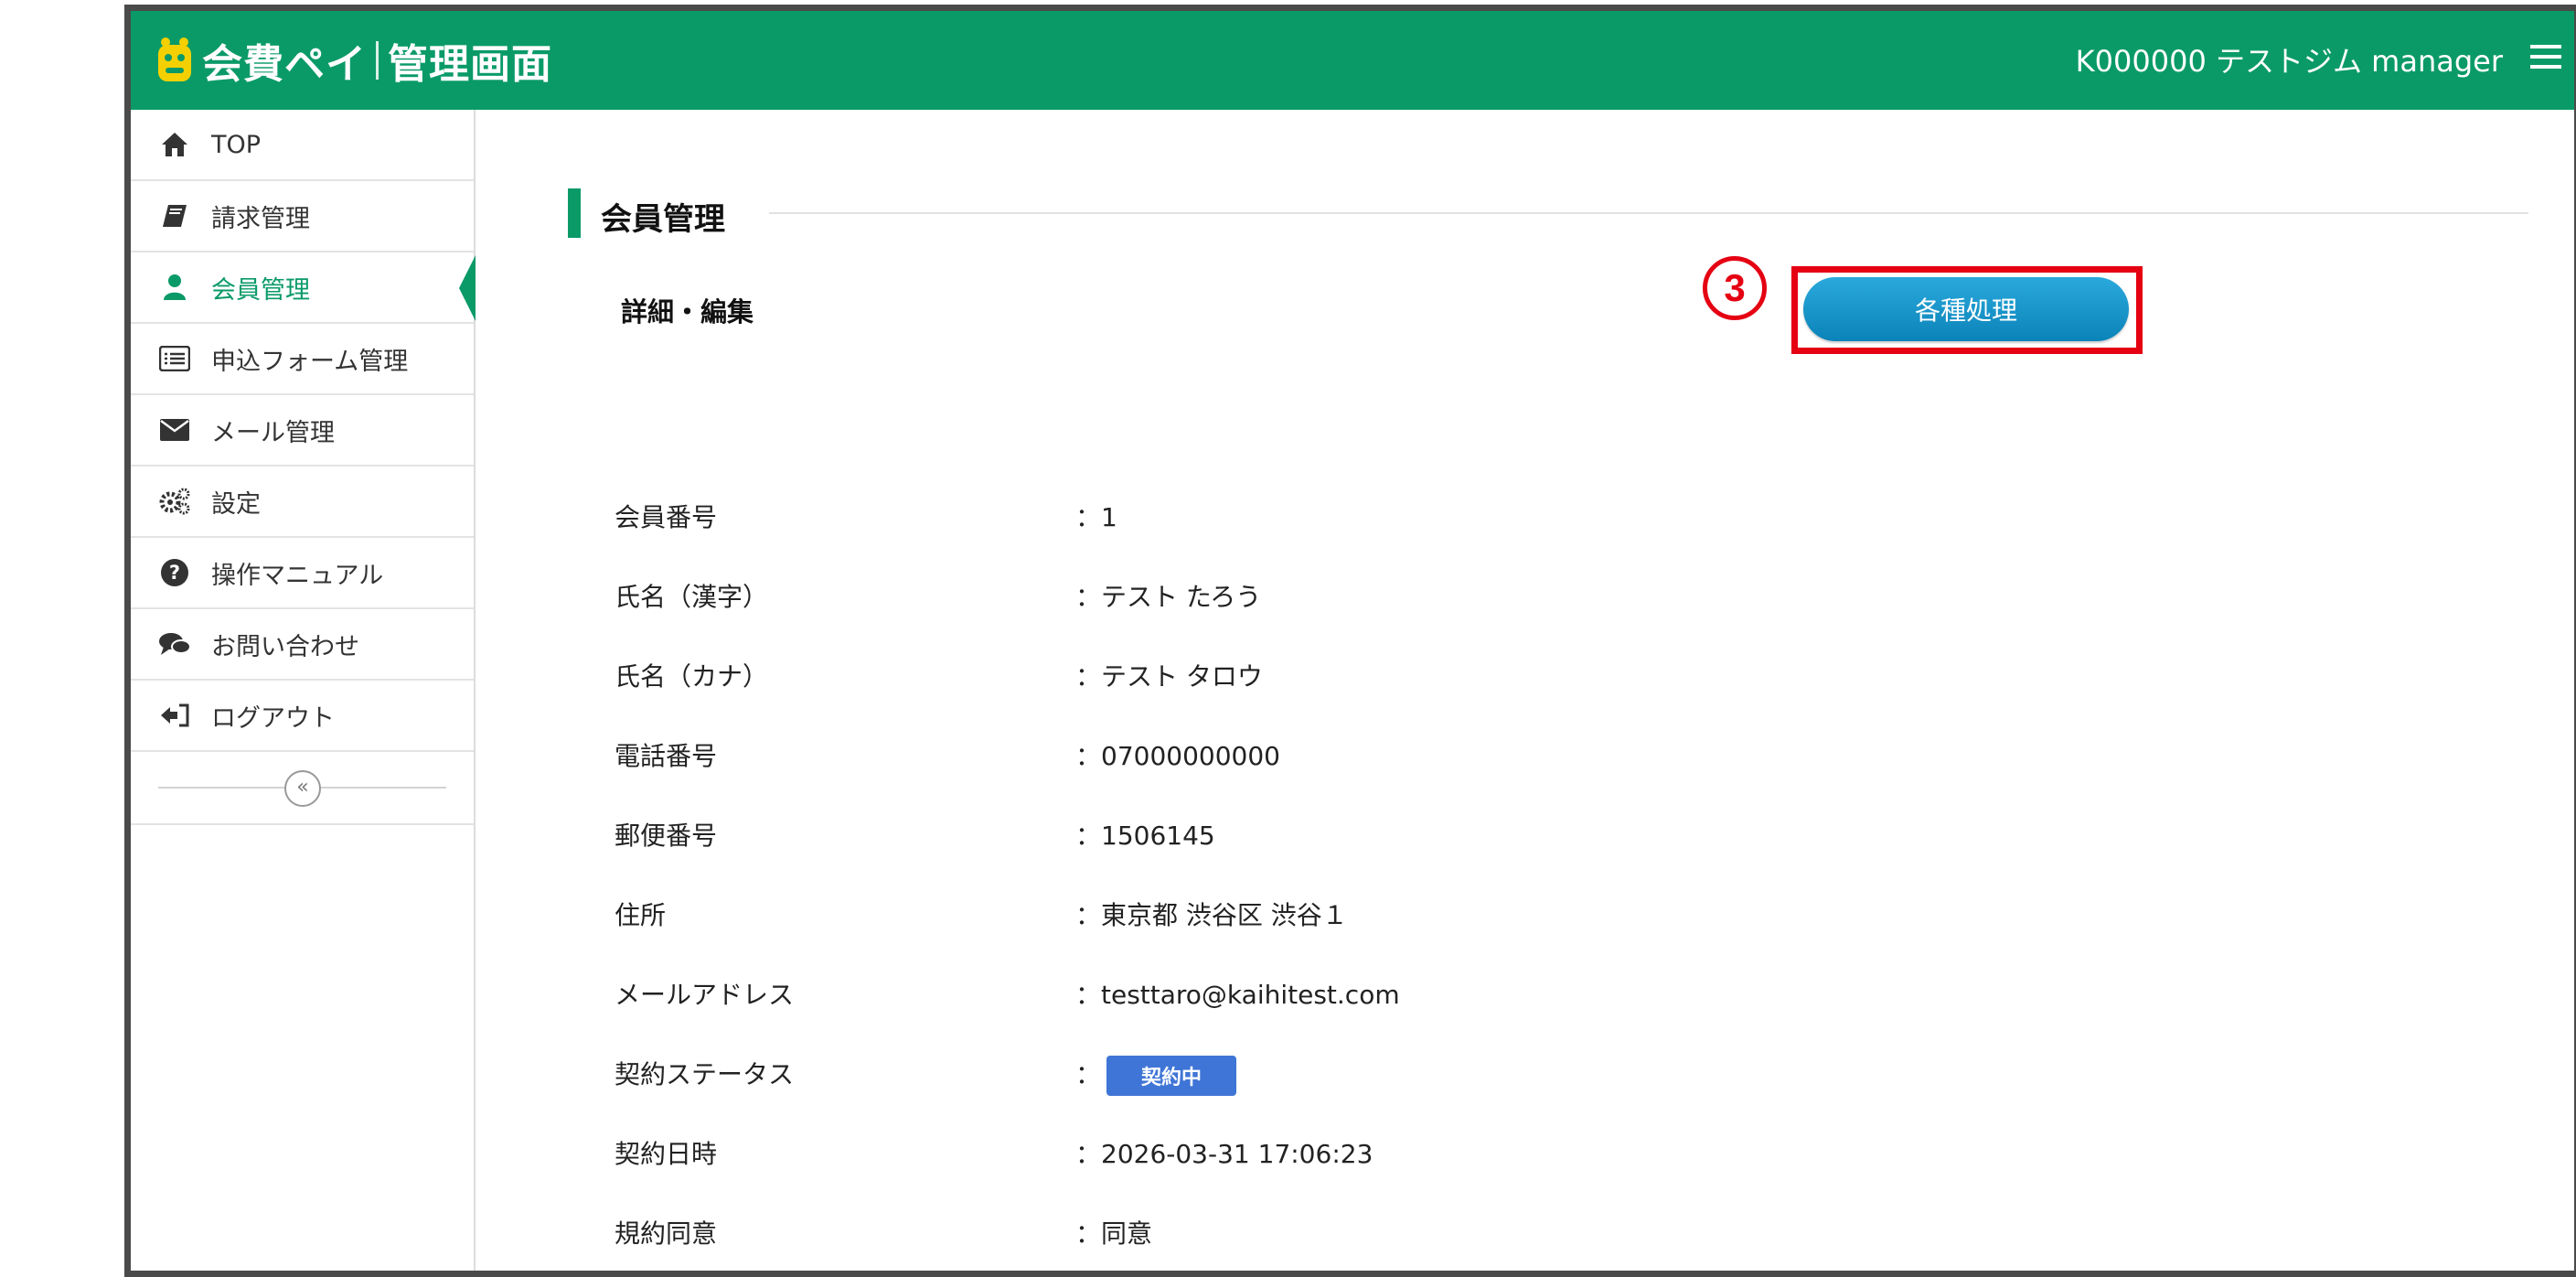  I want to click on field-value: ：1506145, so click(1145, 836).